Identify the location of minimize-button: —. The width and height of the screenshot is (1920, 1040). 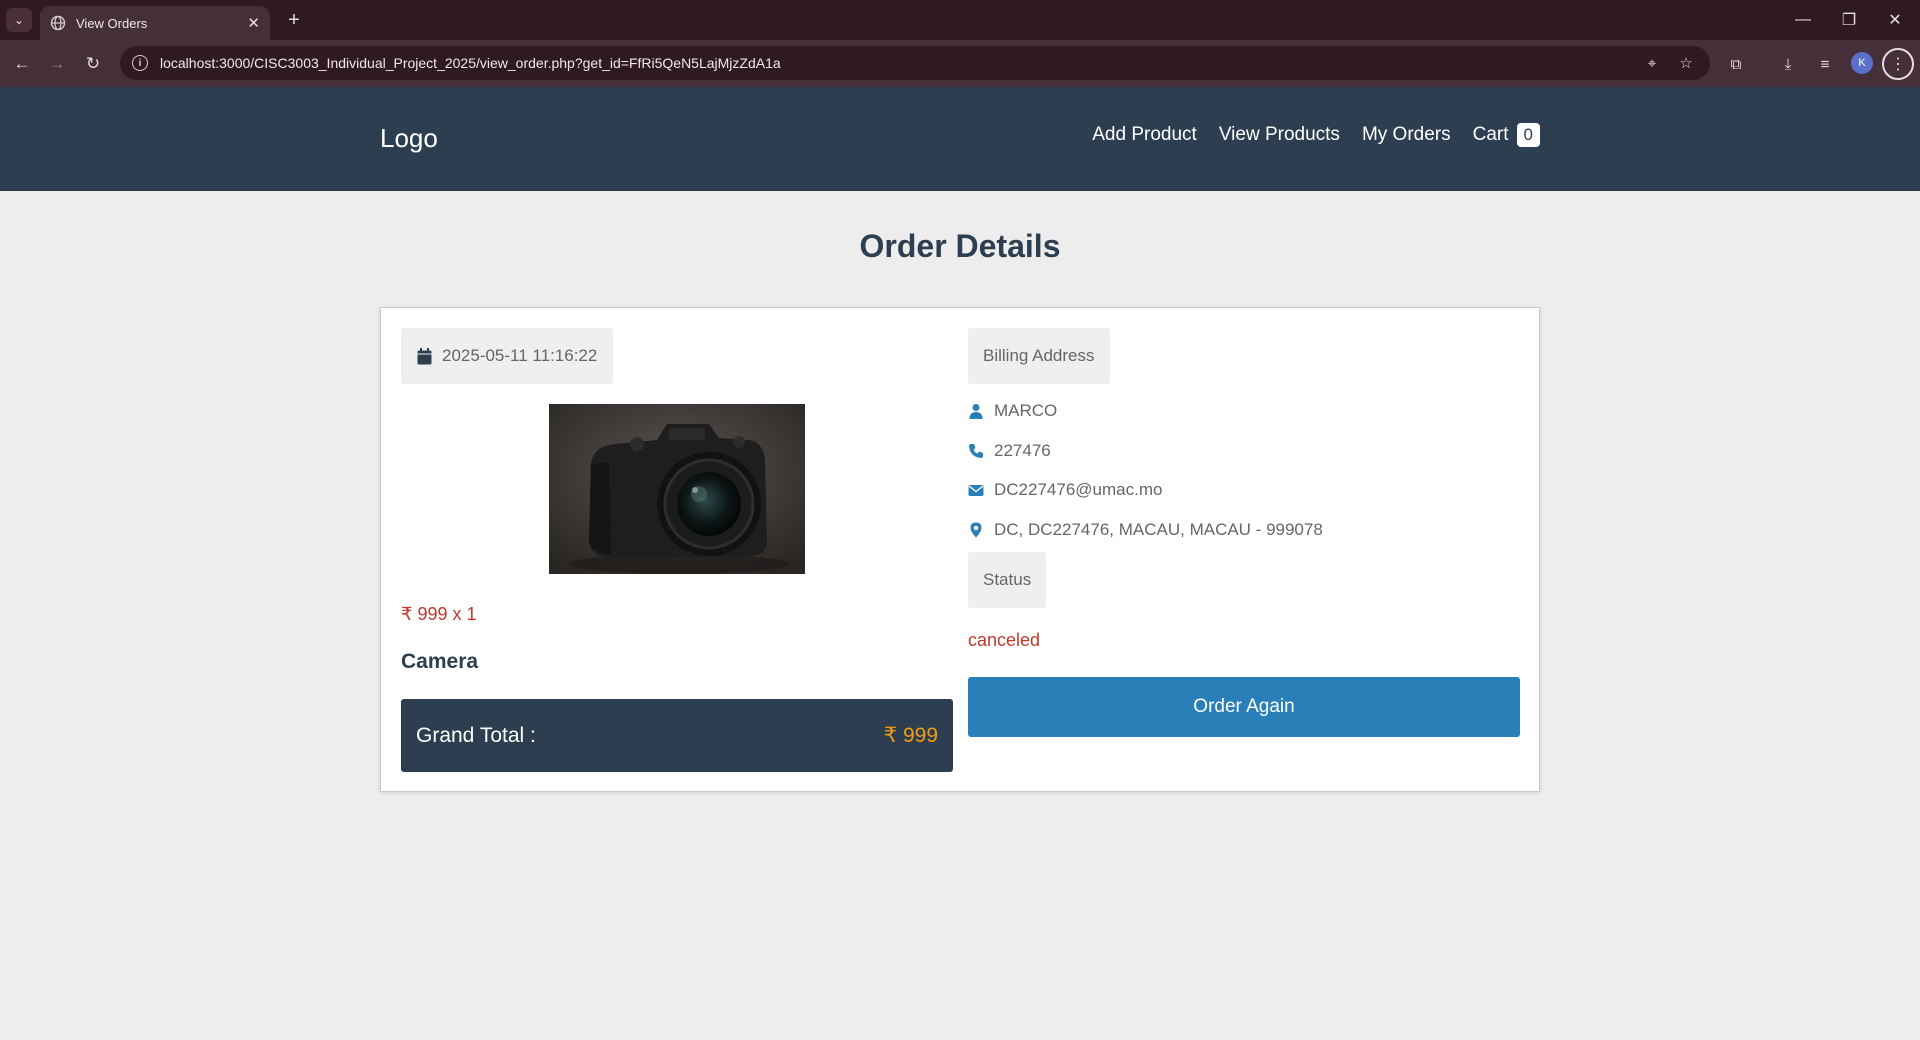
(1803, 20).